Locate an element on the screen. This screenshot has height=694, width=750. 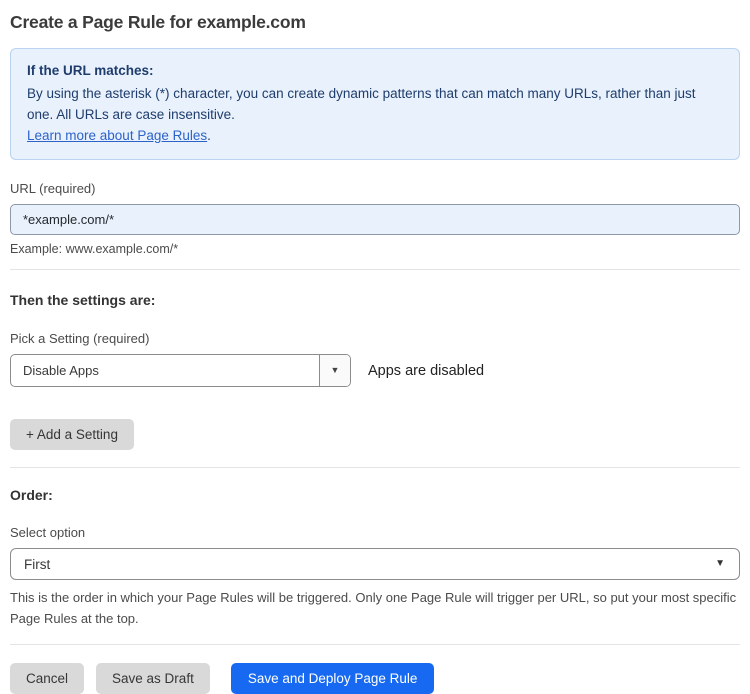
url-label: URL (required) is located at coordinates (53, 188).